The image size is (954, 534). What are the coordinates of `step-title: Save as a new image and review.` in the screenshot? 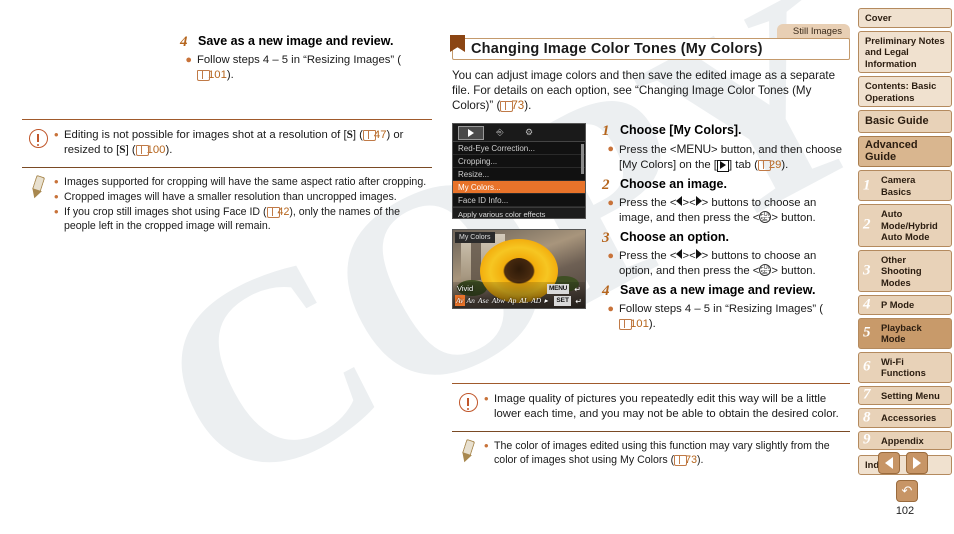 It's located at (718, 290).